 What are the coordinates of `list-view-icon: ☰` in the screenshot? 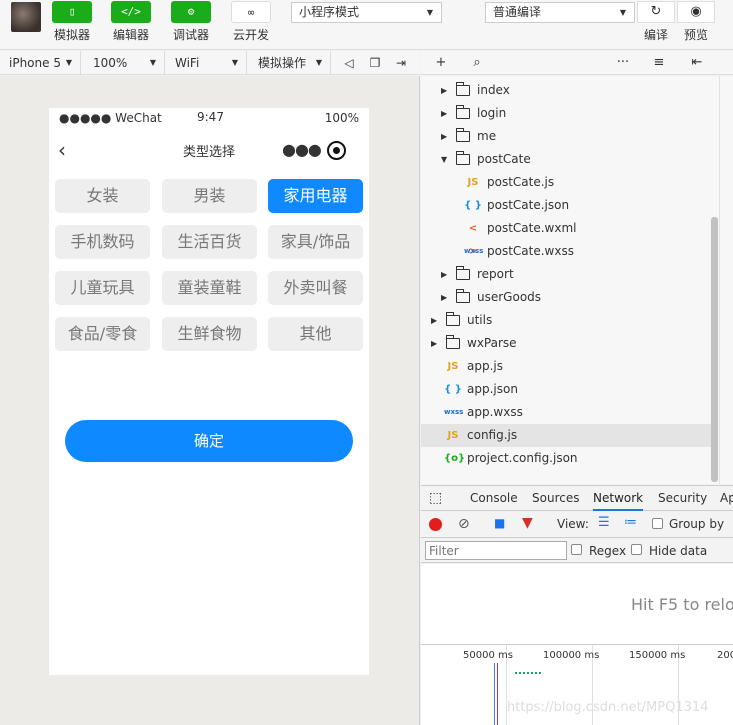 It's located at (604, 522).